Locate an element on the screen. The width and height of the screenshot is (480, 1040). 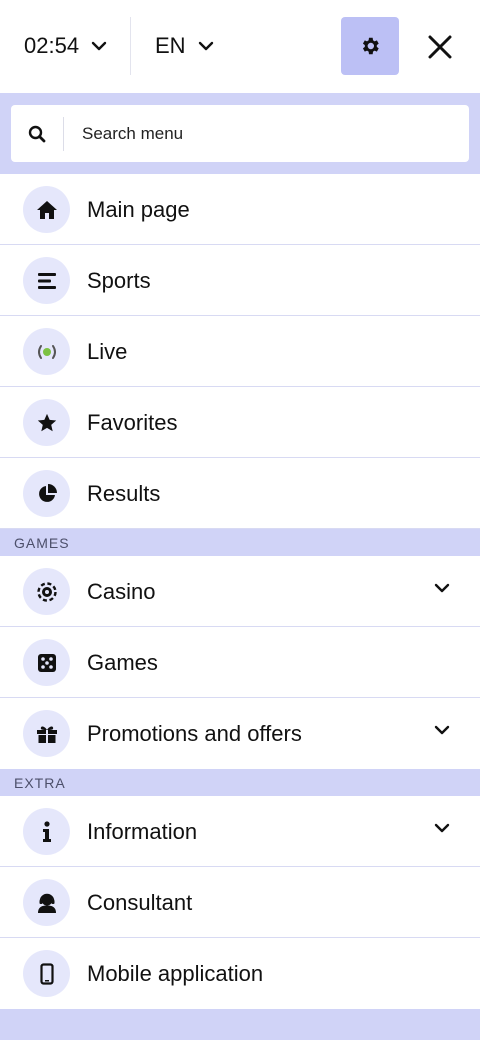
search-bar is located at coordinates (240, 133).